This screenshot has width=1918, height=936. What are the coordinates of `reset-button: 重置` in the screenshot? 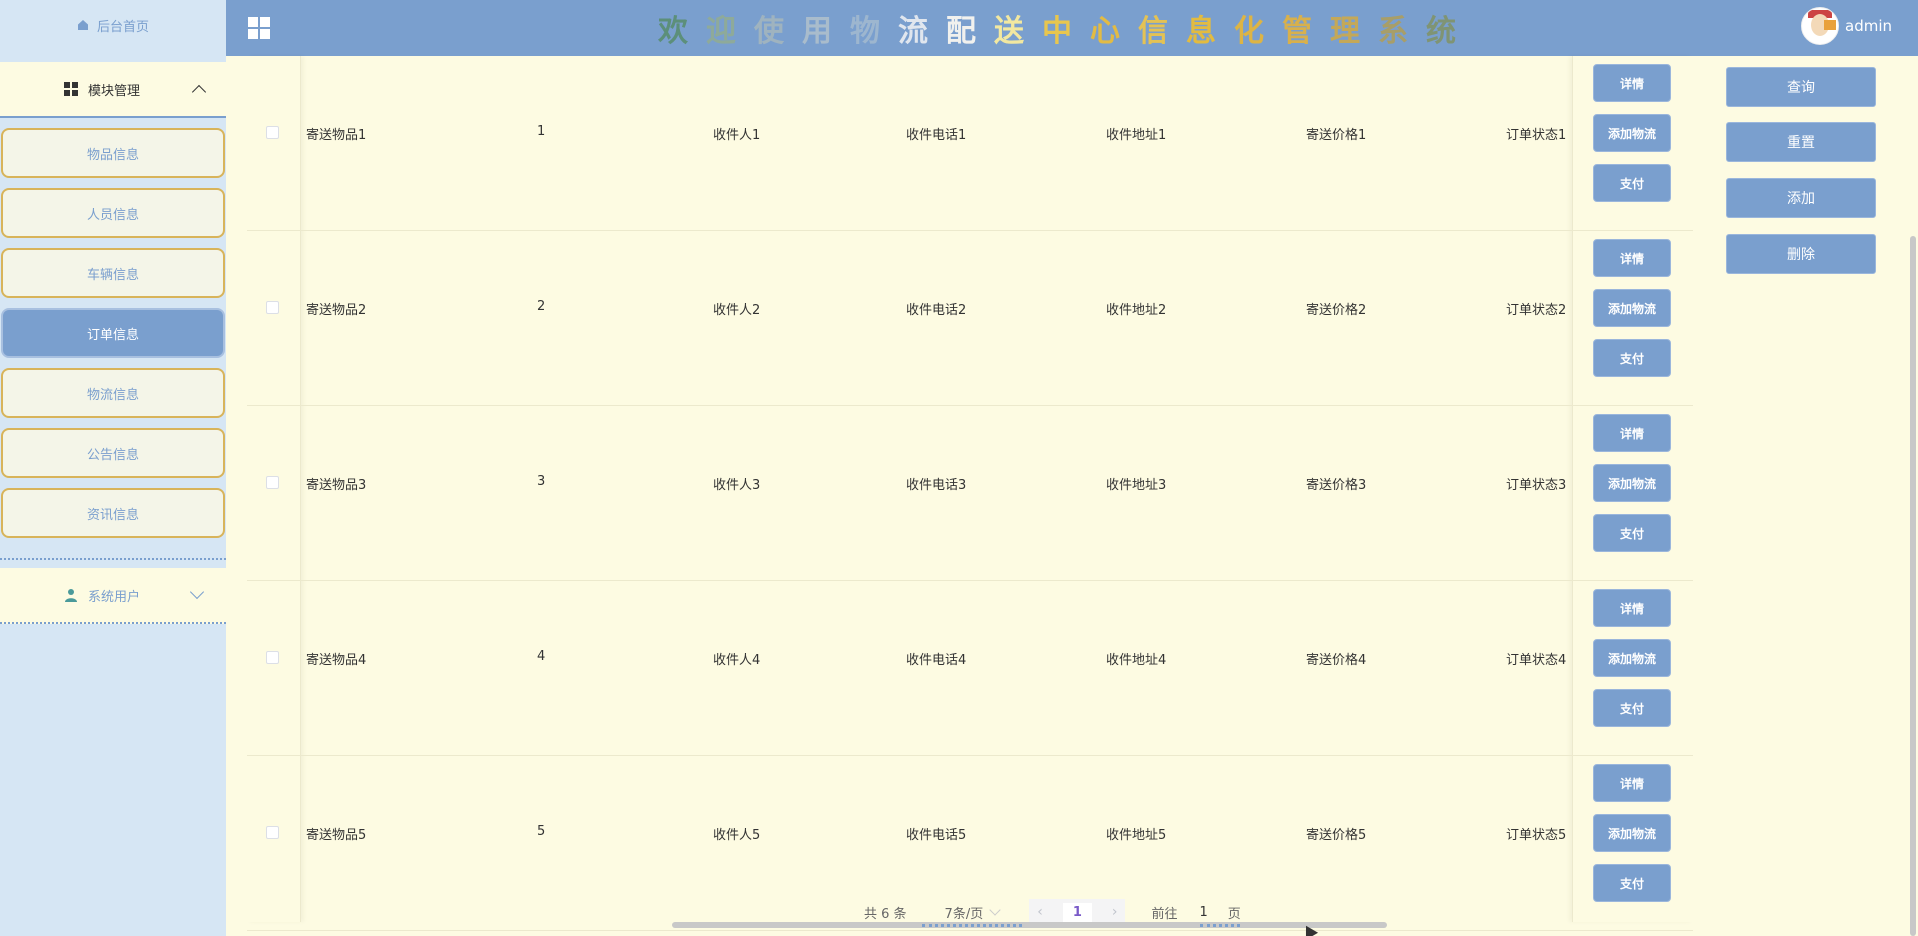 It's located at (1801, 142).